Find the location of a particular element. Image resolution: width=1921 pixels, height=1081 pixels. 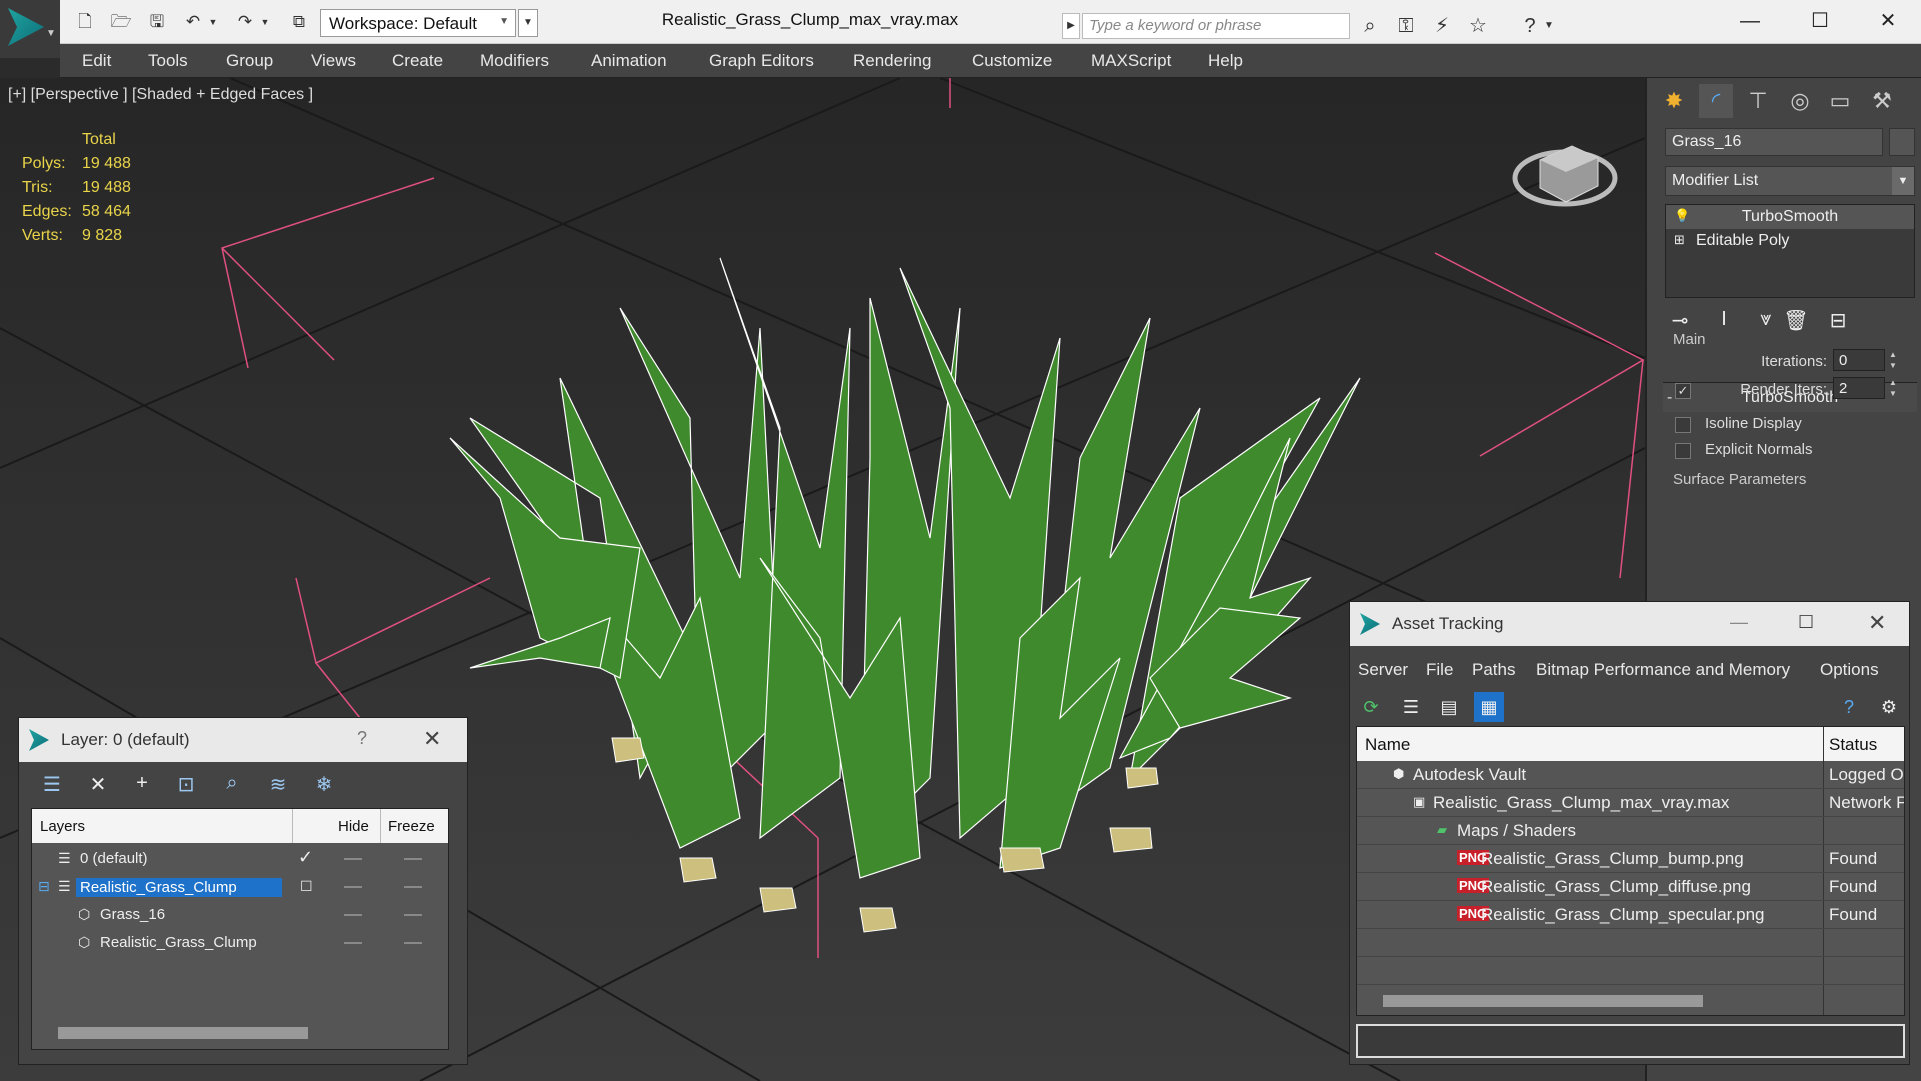

redo-dropdown-icon: ▼ is located at coordinates (265, 22).